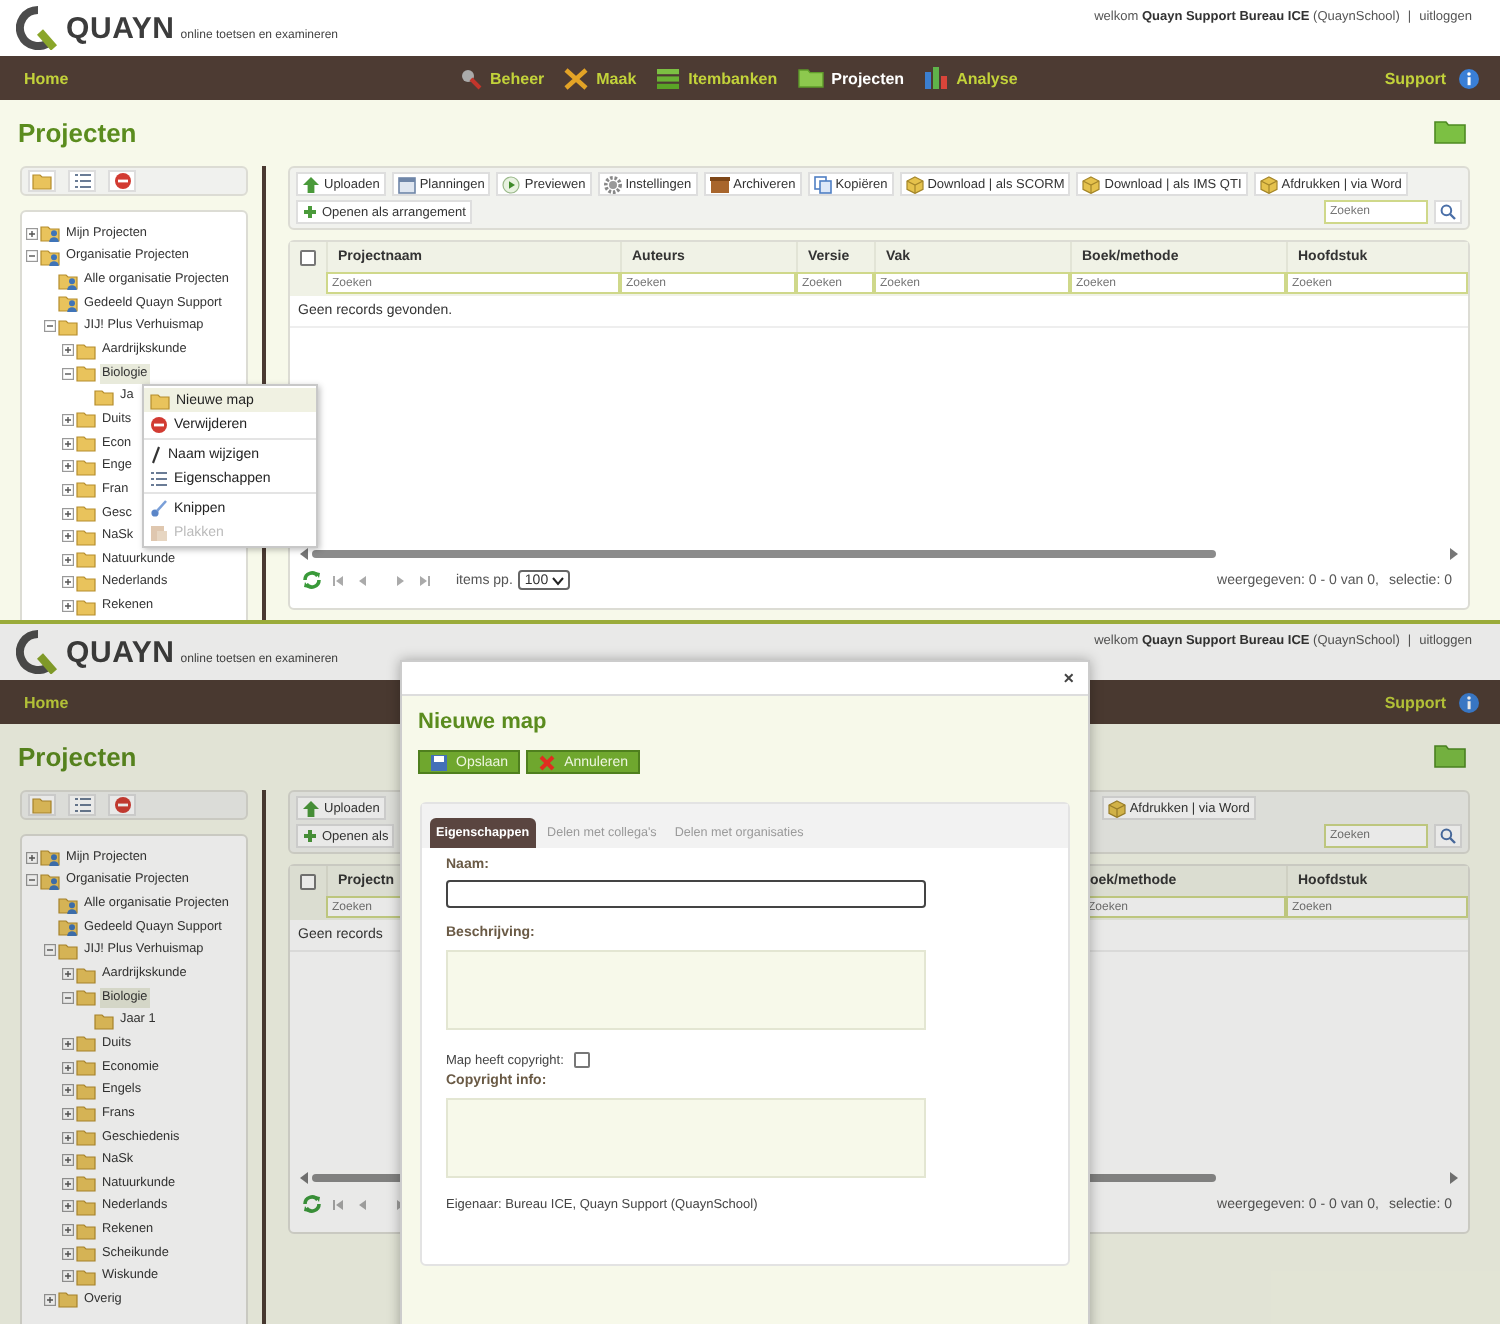  Describe the element at coordinates (159, 532) in the screenshot. I see `clipboard-icon` at that location.